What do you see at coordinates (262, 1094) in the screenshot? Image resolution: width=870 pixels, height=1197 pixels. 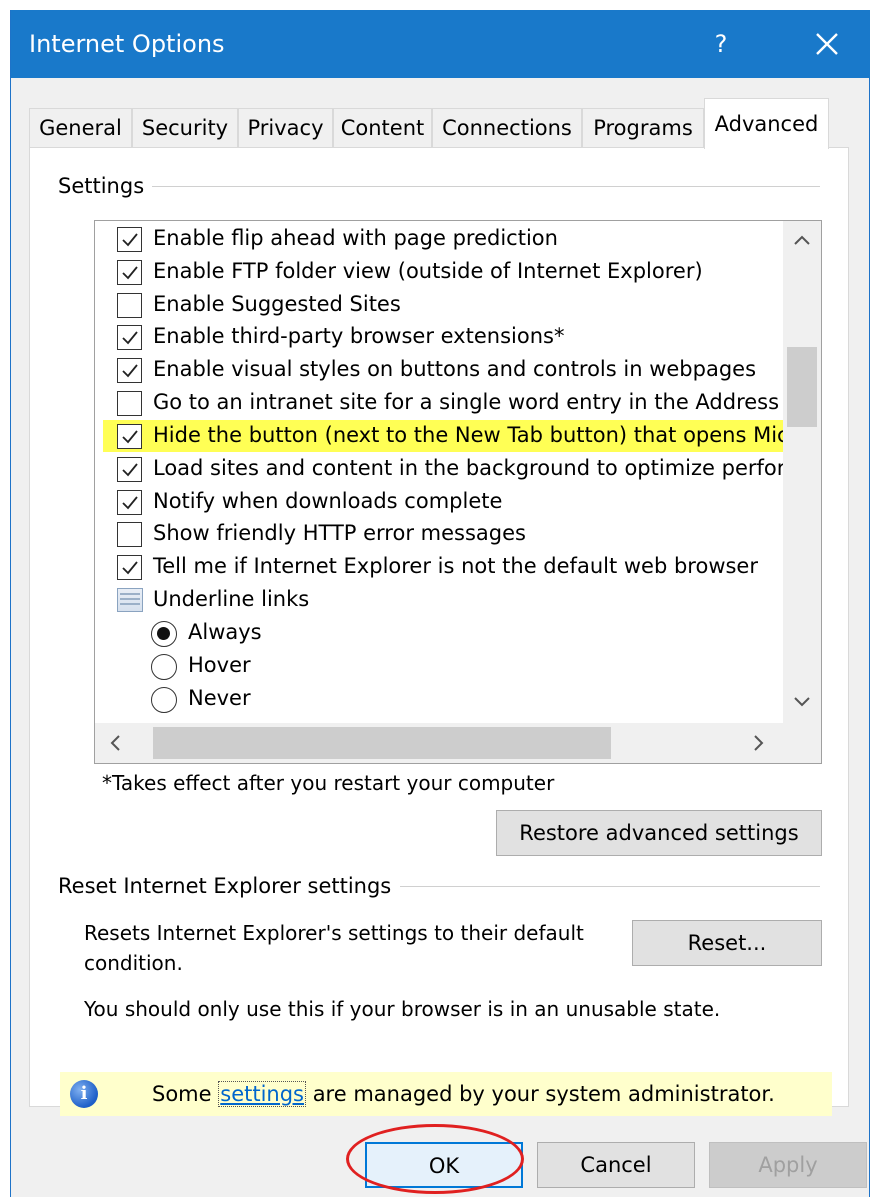 I see `settings-link: settings` at bounding box center [262, 1094].